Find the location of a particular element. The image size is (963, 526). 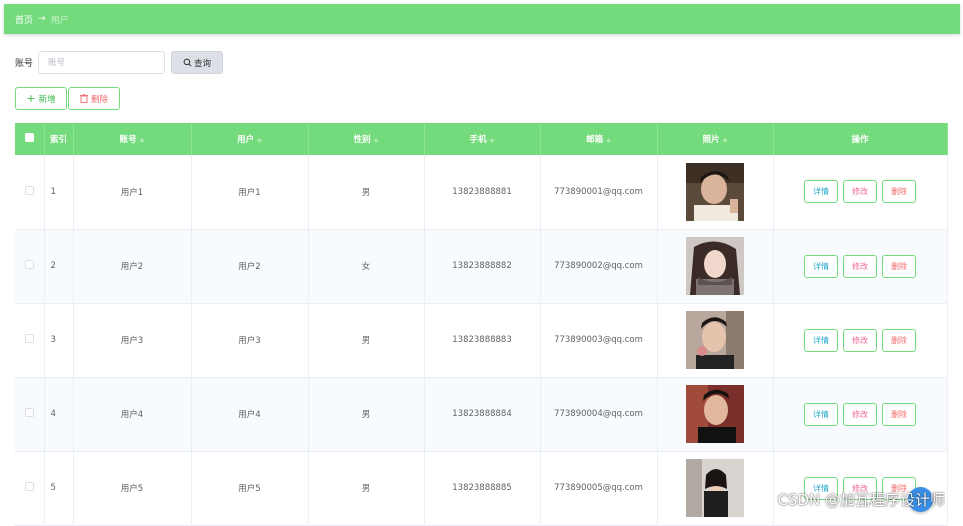

cell-index: 1 is located at coordinates (59, 192).